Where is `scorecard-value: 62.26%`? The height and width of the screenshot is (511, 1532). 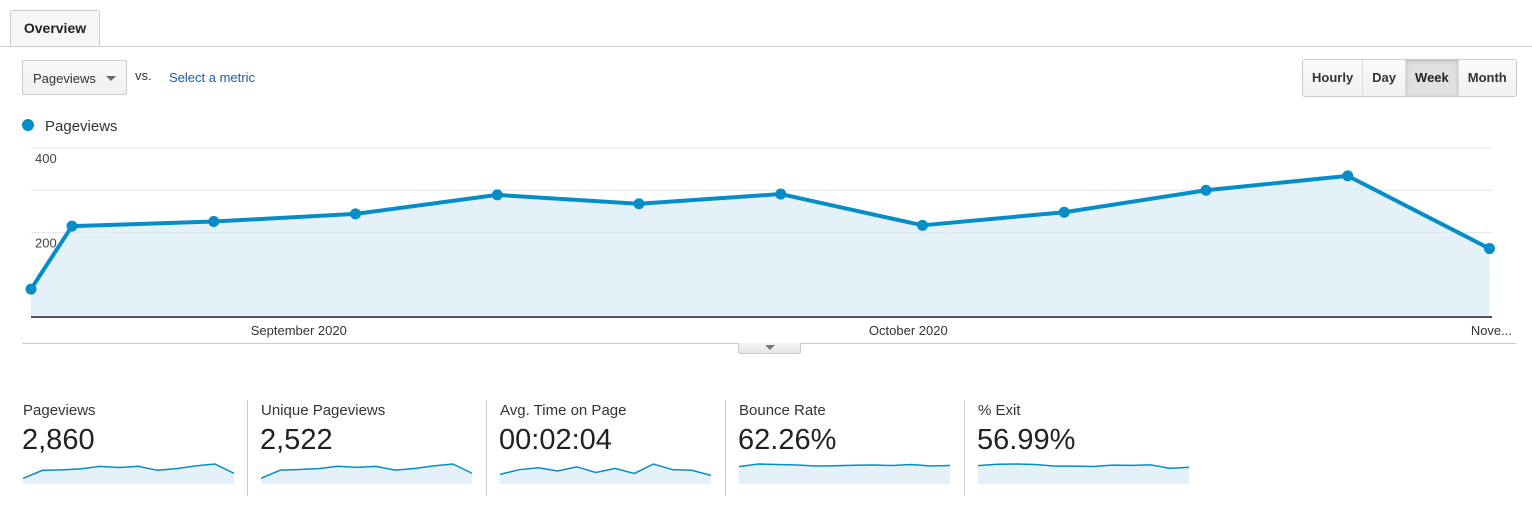
scorecard-value: 62.26% is located at coordinates (787, 440).